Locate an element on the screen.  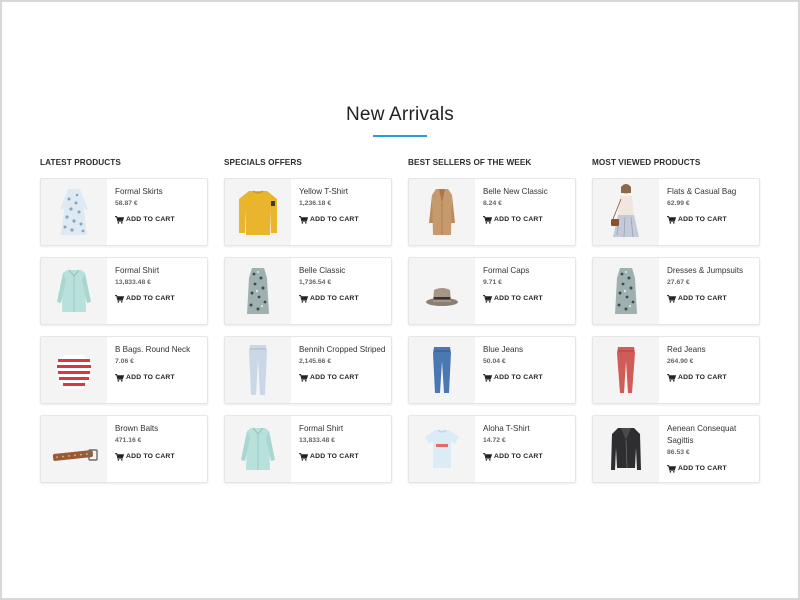
model-with-bag-image is located at coordinates (626, 212).